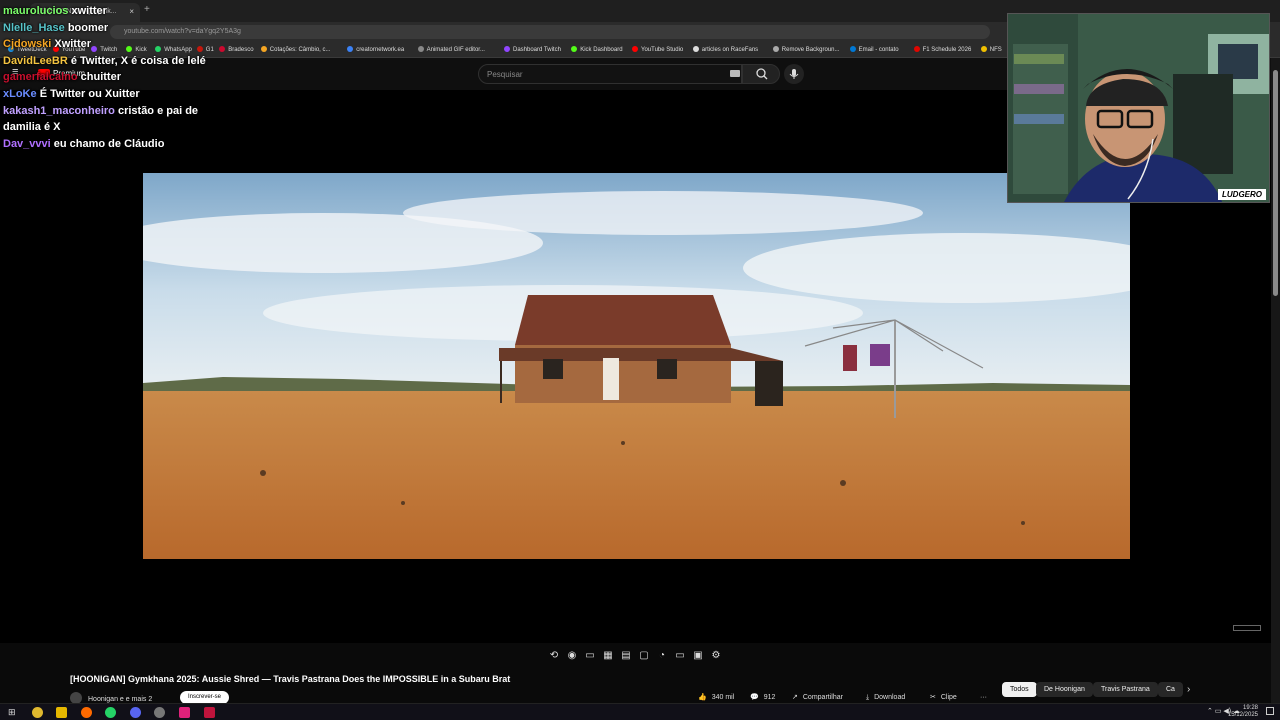 This screenshot has width=1280, height=720. Describe the element at coordinates (878, 50) in the screenshot. I see `bookmark-label: Email - contato` at that location.